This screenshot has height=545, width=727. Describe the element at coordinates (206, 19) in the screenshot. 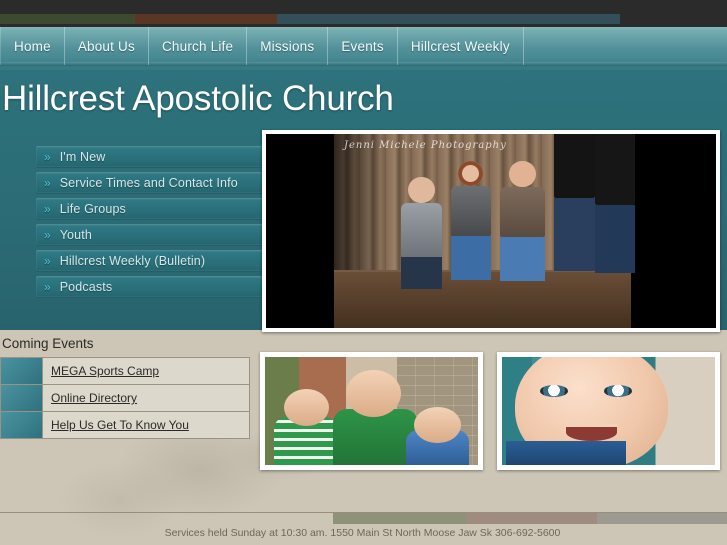

I see `accent-swatch-brown` at that location.